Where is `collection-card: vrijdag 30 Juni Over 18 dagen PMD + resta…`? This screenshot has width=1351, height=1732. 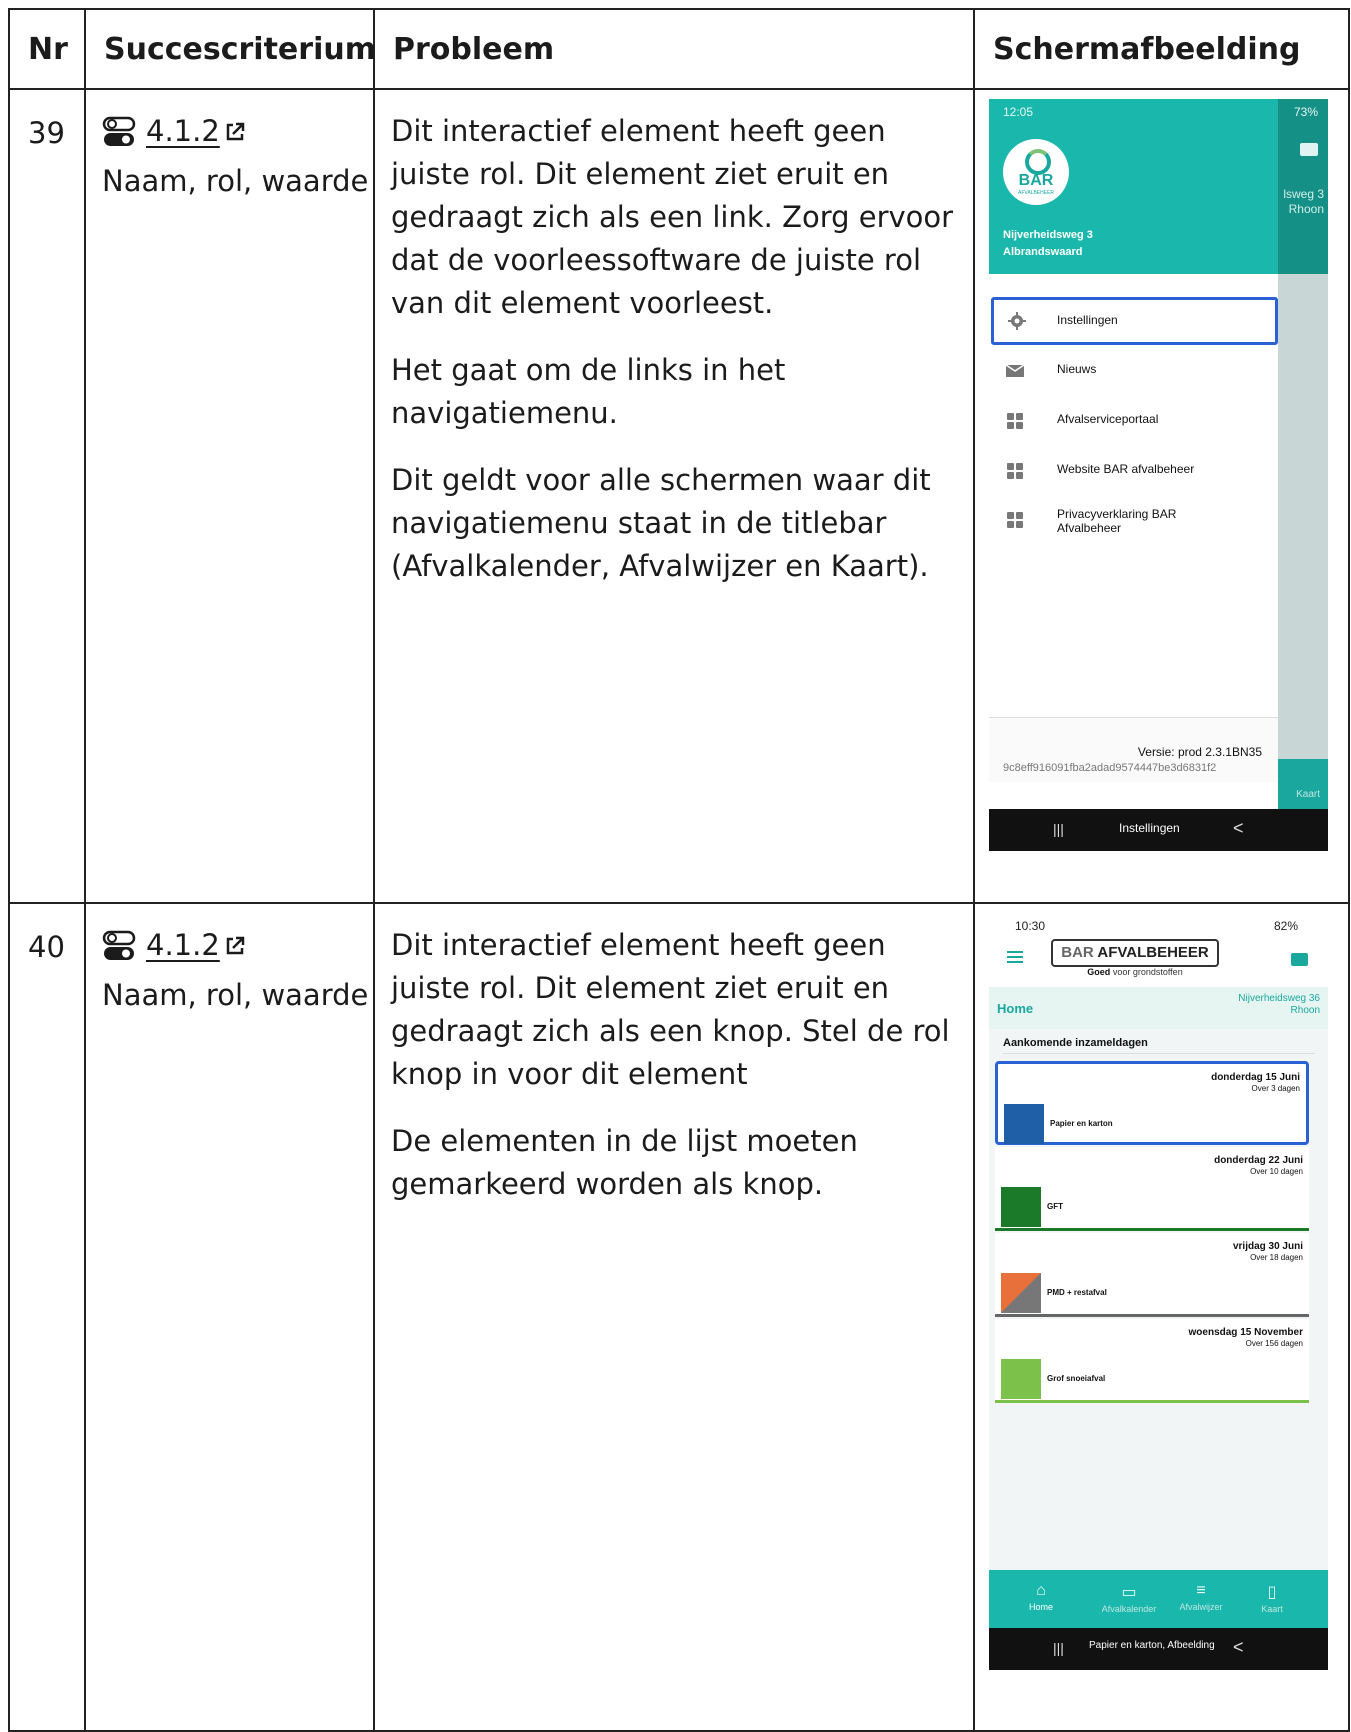 collection-card: vrijdag 30 Juni Over 18 dagen PMD + resta… is located at coordinates (1152, 1275).